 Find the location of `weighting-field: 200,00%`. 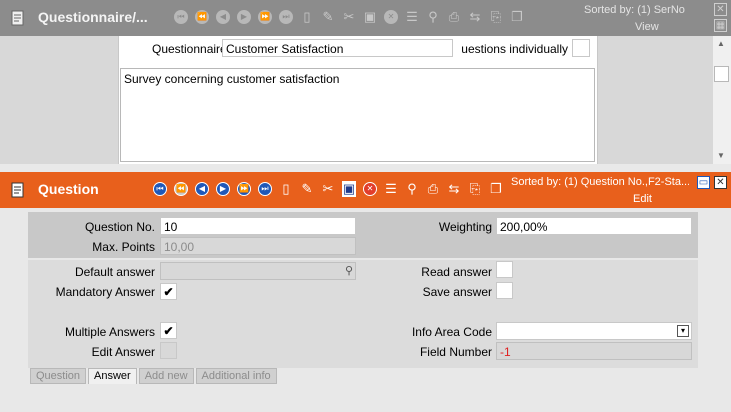

weighting-field: 200,00% is located at coordinates (594, 226).